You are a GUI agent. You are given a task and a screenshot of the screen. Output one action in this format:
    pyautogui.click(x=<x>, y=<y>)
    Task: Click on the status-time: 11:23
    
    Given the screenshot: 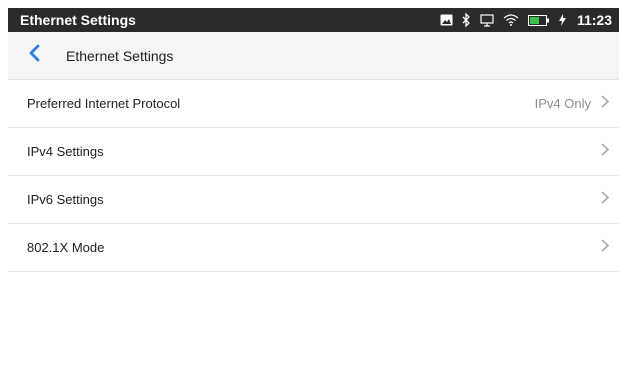 What is the action you would take?
    pyautogui.click(x=594, y=20)
    